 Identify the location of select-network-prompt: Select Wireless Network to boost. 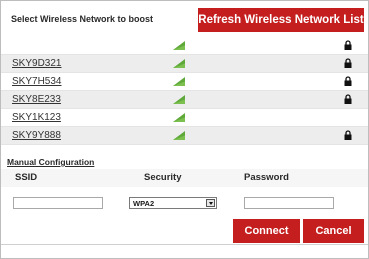
(82, 19).